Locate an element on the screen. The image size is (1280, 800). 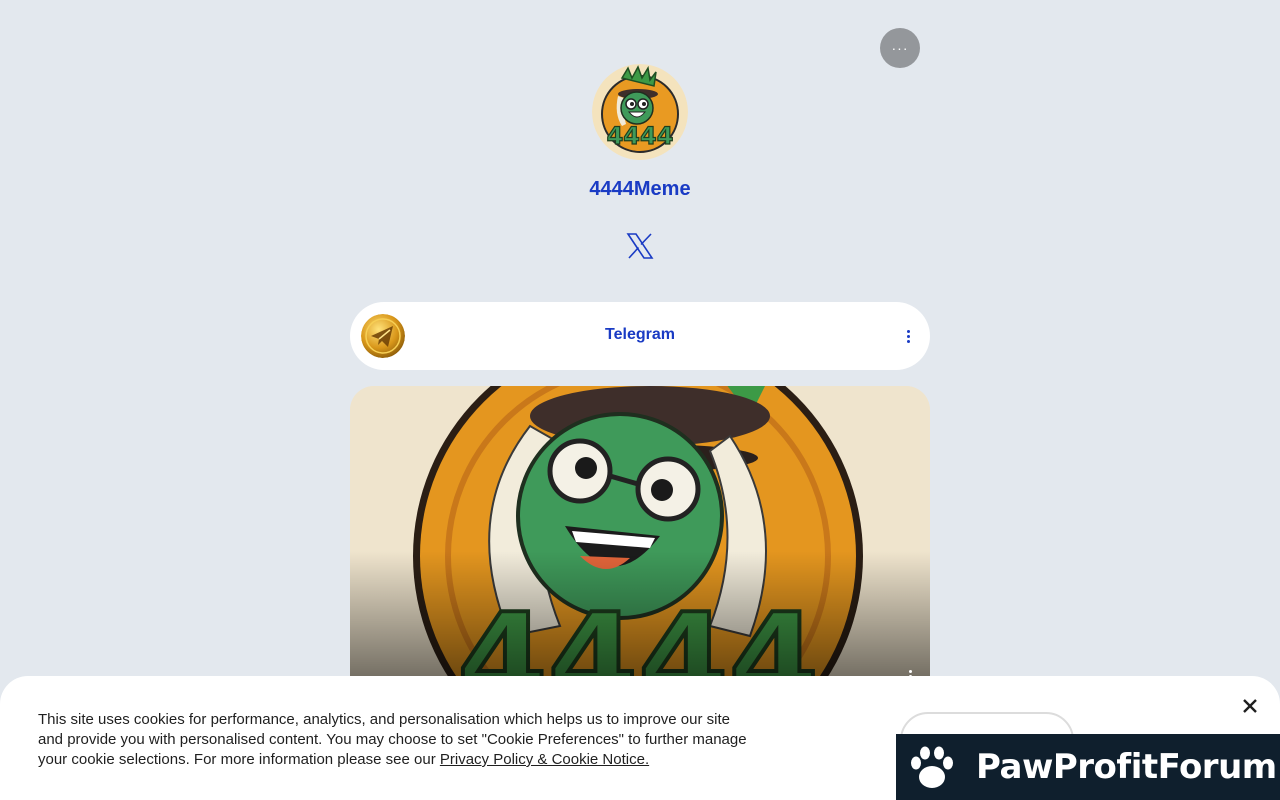
more-options-button: ··· is located at coordinates (900, 48).